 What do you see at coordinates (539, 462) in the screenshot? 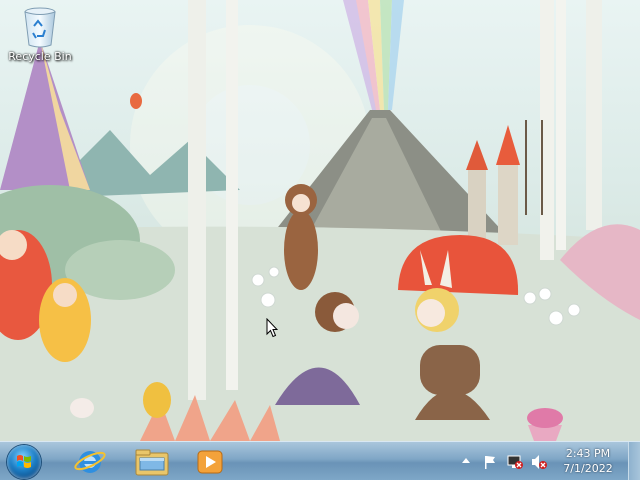
I see `volume-muted-icon` at bounding box center [539, 462].